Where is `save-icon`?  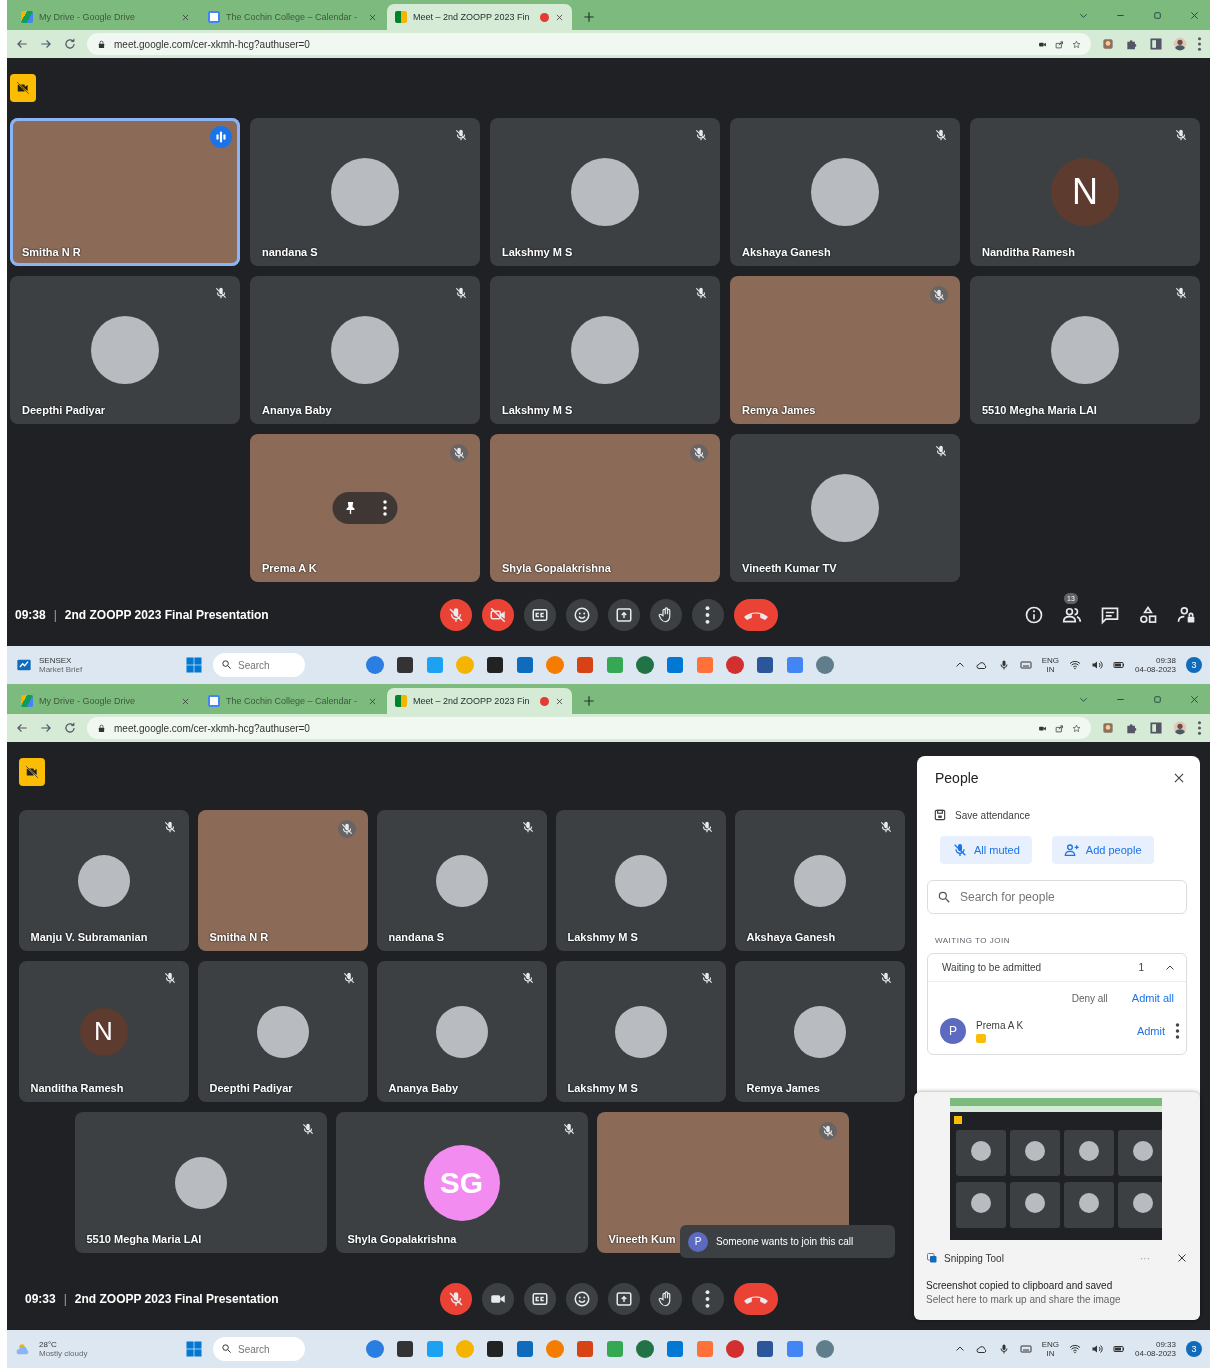
save-icon is located at coordinates (940, 815).